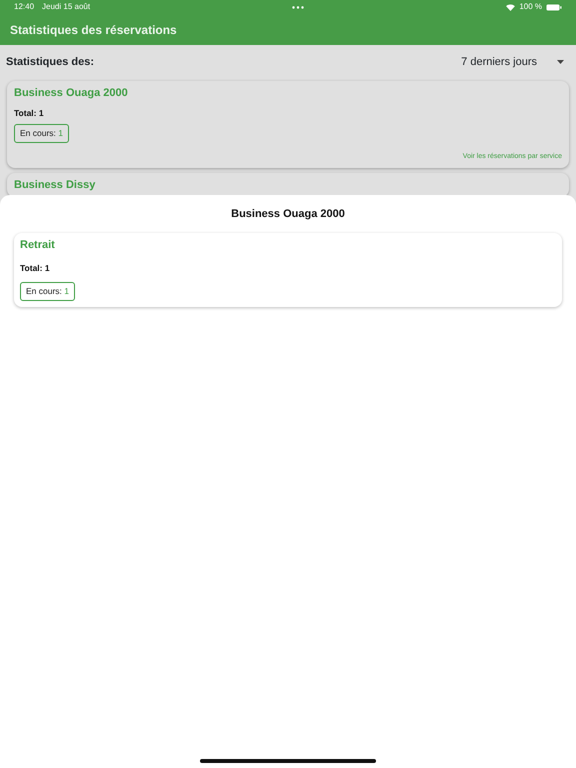 This screenshot has height=768, width=576. I want to click on status-time: 12:40, so click(24, 7).